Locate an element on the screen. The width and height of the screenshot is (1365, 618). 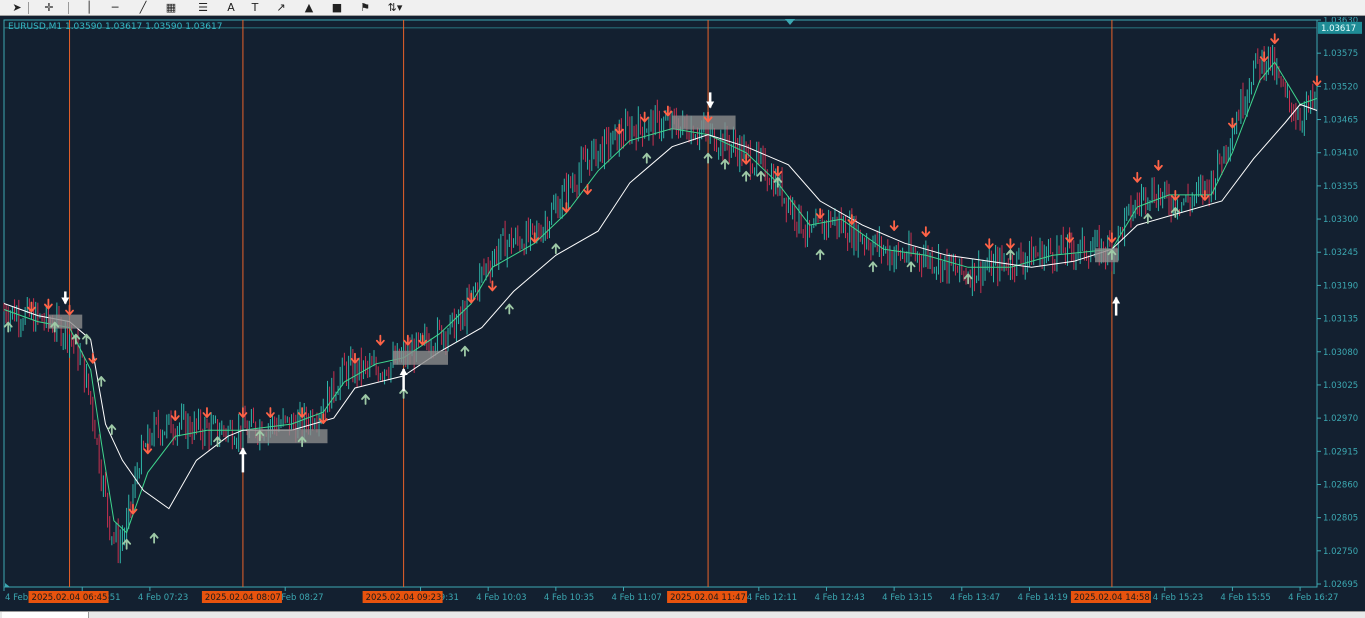
rectangle-icon: ■ is located at coordinates (337, 7).